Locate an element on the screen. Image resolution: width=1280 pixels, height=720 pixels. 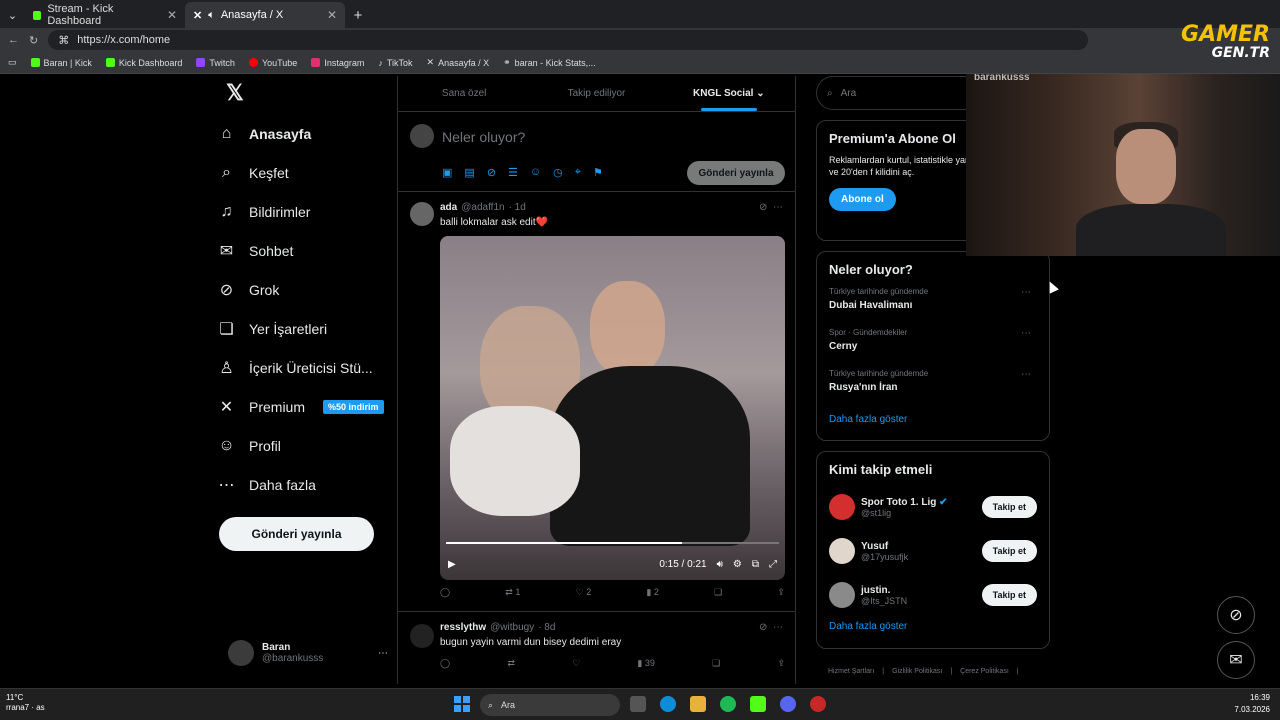
compose-post-button: Gönderi yayınla is located at coordinates (736, 173).